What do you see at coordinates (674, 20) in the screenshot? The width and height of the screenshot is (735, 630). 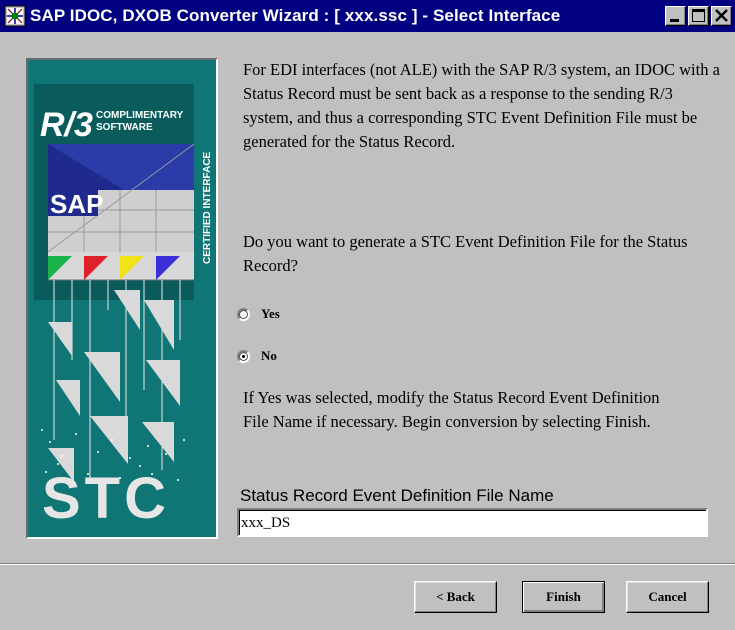 I see `minimize-icon` at bounding box center [674, 20].